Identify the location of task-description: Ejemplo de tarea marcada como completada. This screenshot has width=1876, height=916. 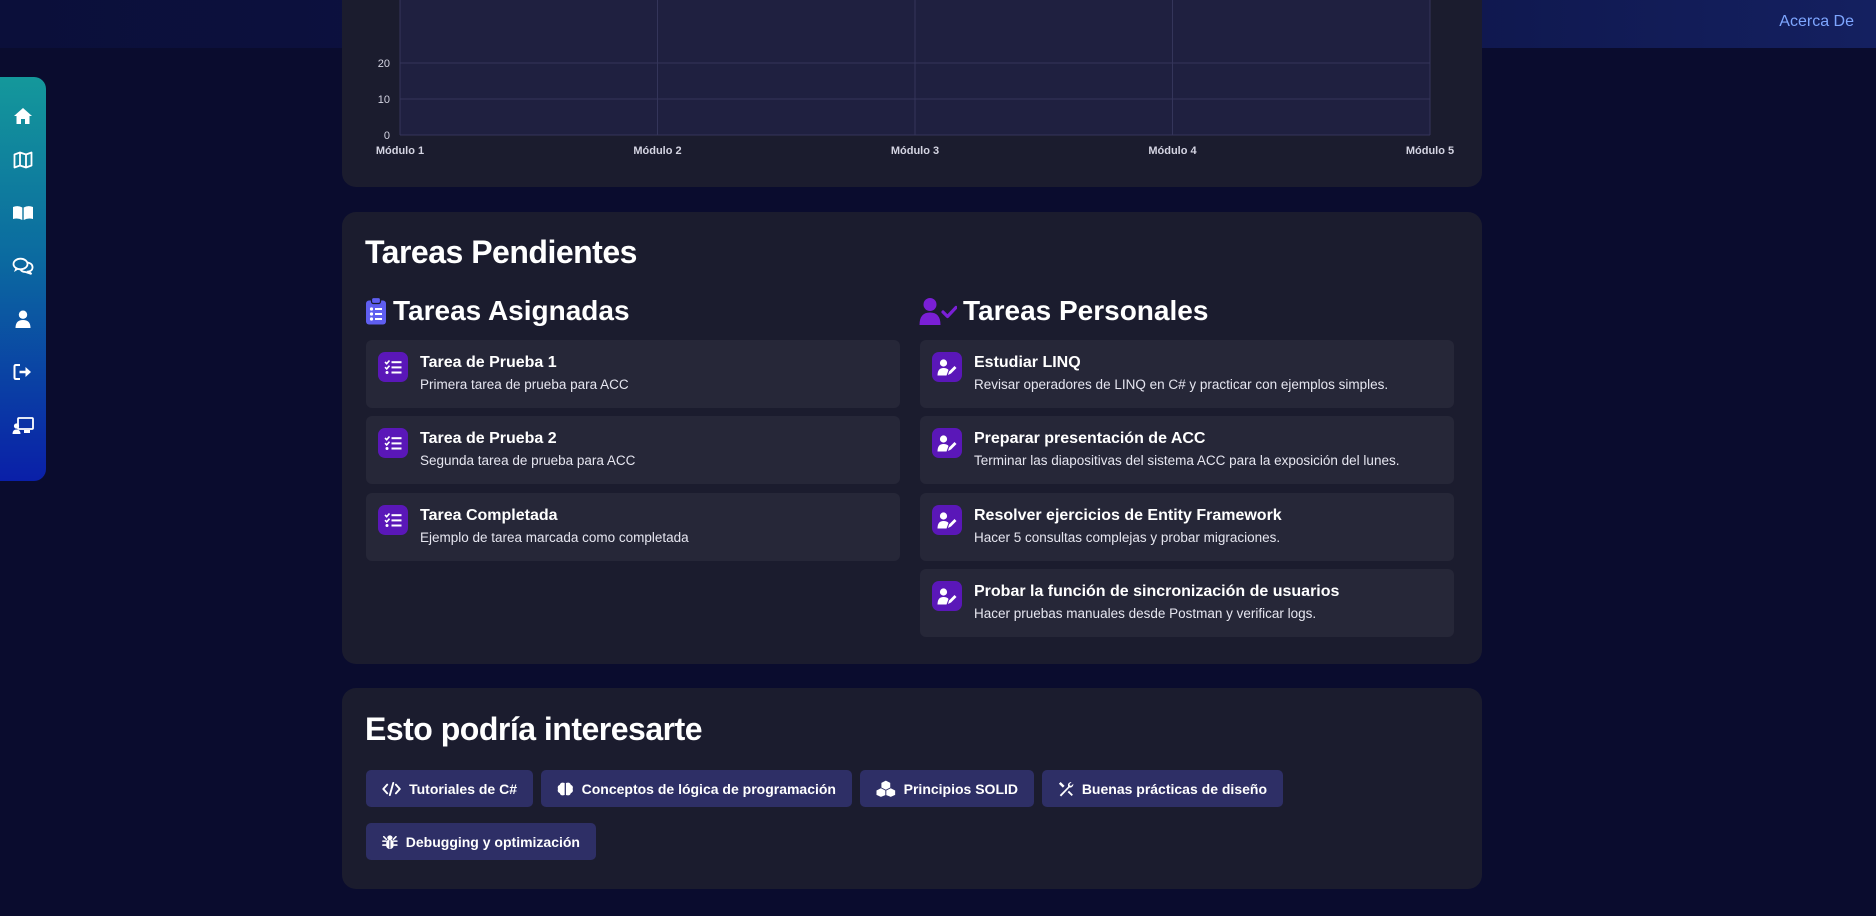
(554, 537).